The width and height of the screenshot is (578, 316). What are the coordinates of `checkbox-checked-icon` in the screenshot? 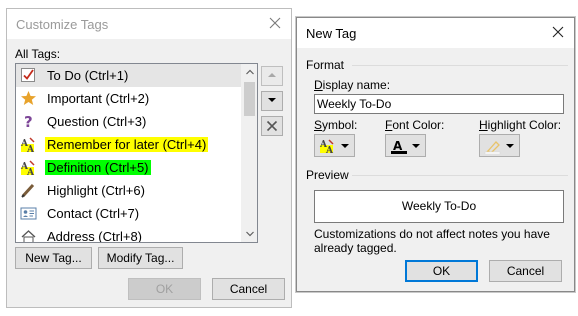 It's located at (28, 75).